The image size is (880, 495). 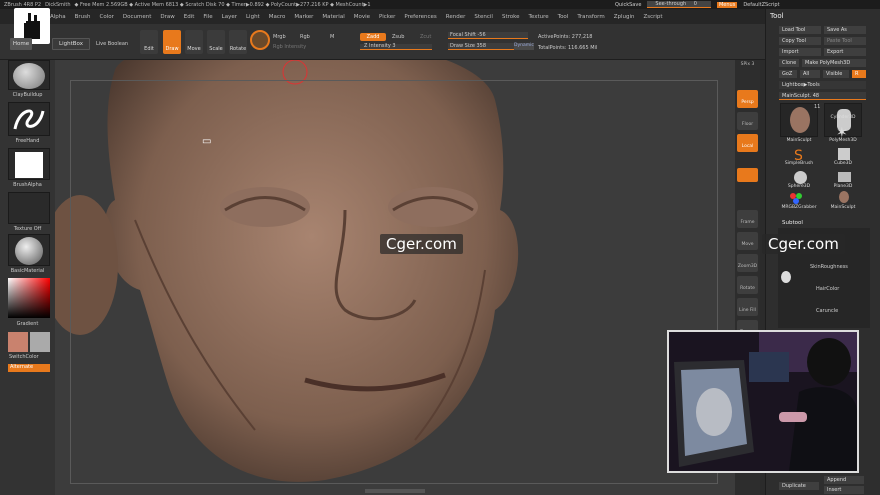 What do you see at coordinates (747, 241) in the screenshot?
I see `move-view-button: Move` at bounding box center [747, 241].